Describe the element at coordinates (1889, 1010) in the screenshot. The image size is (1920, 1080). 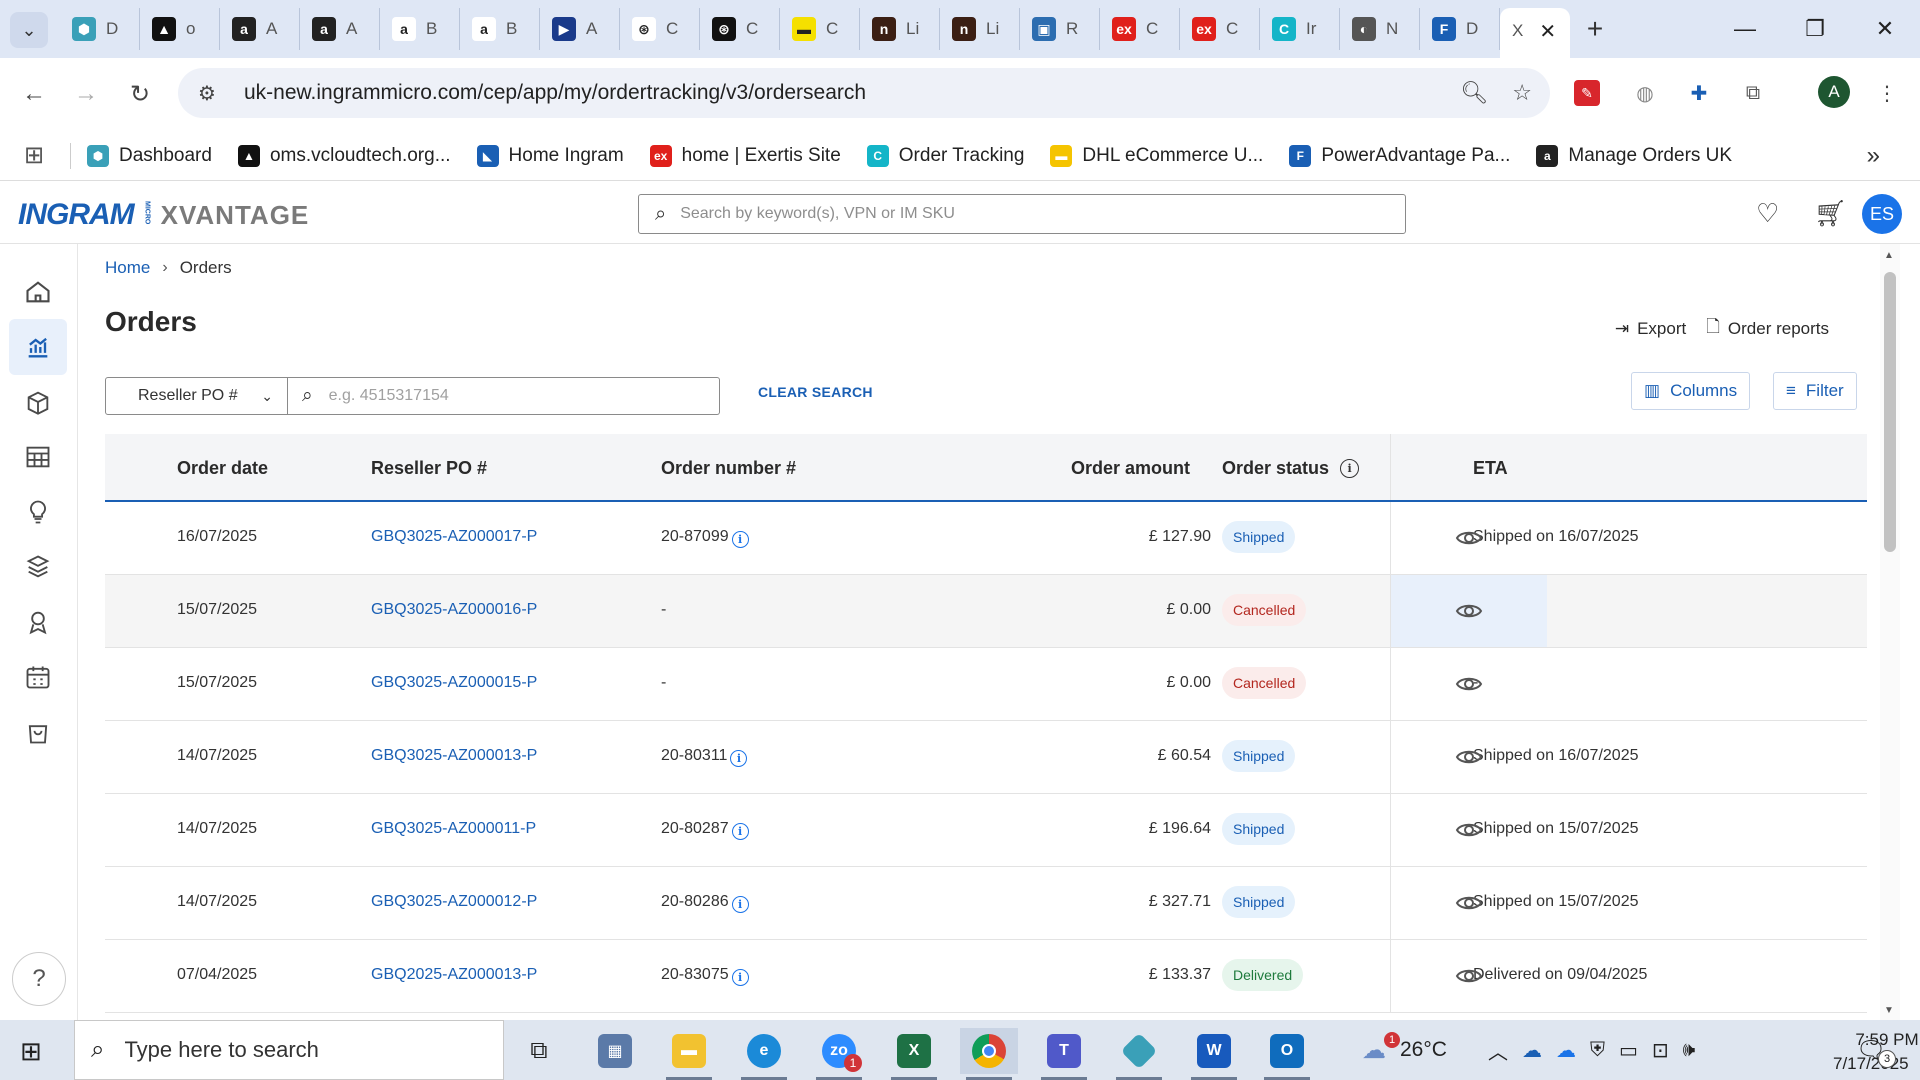
I see `scroll-down-arrow-icon: ▼` at that location.